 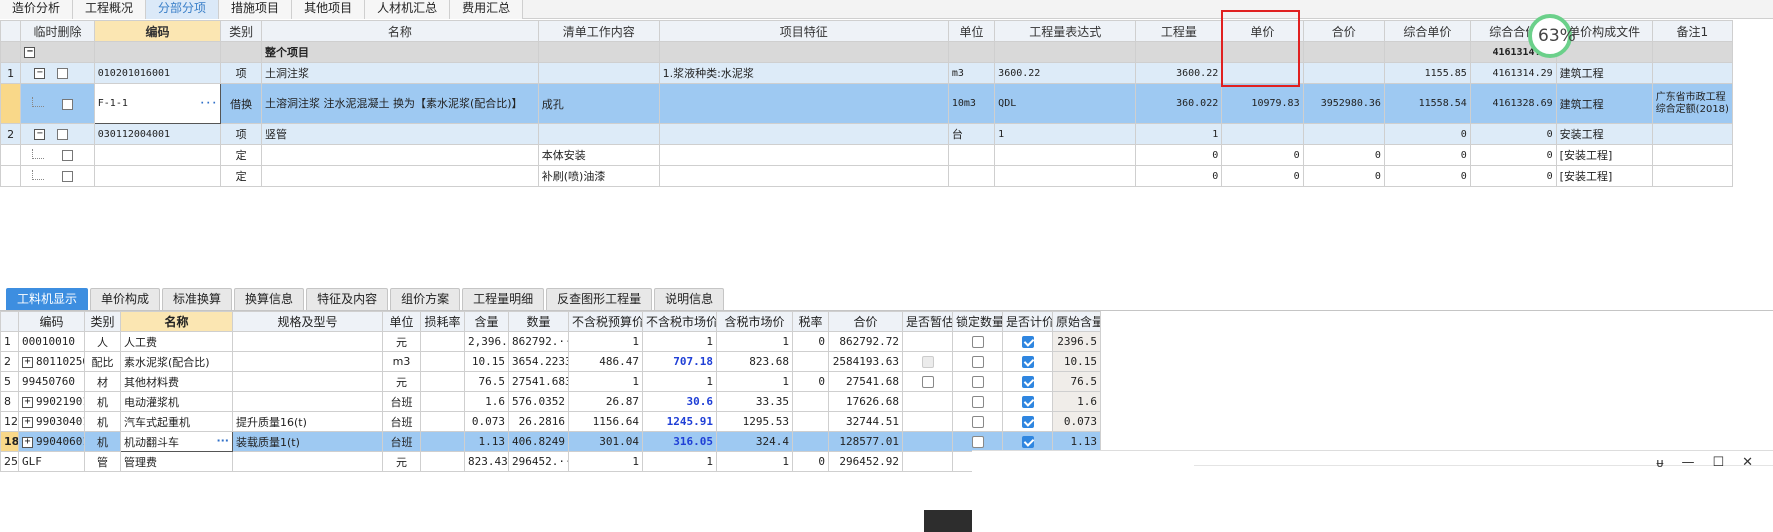 What do you see at coordinates (810, 381) in the screenshot?
I see `cell-tax-rate: 0` at bounding box center [810, 381].